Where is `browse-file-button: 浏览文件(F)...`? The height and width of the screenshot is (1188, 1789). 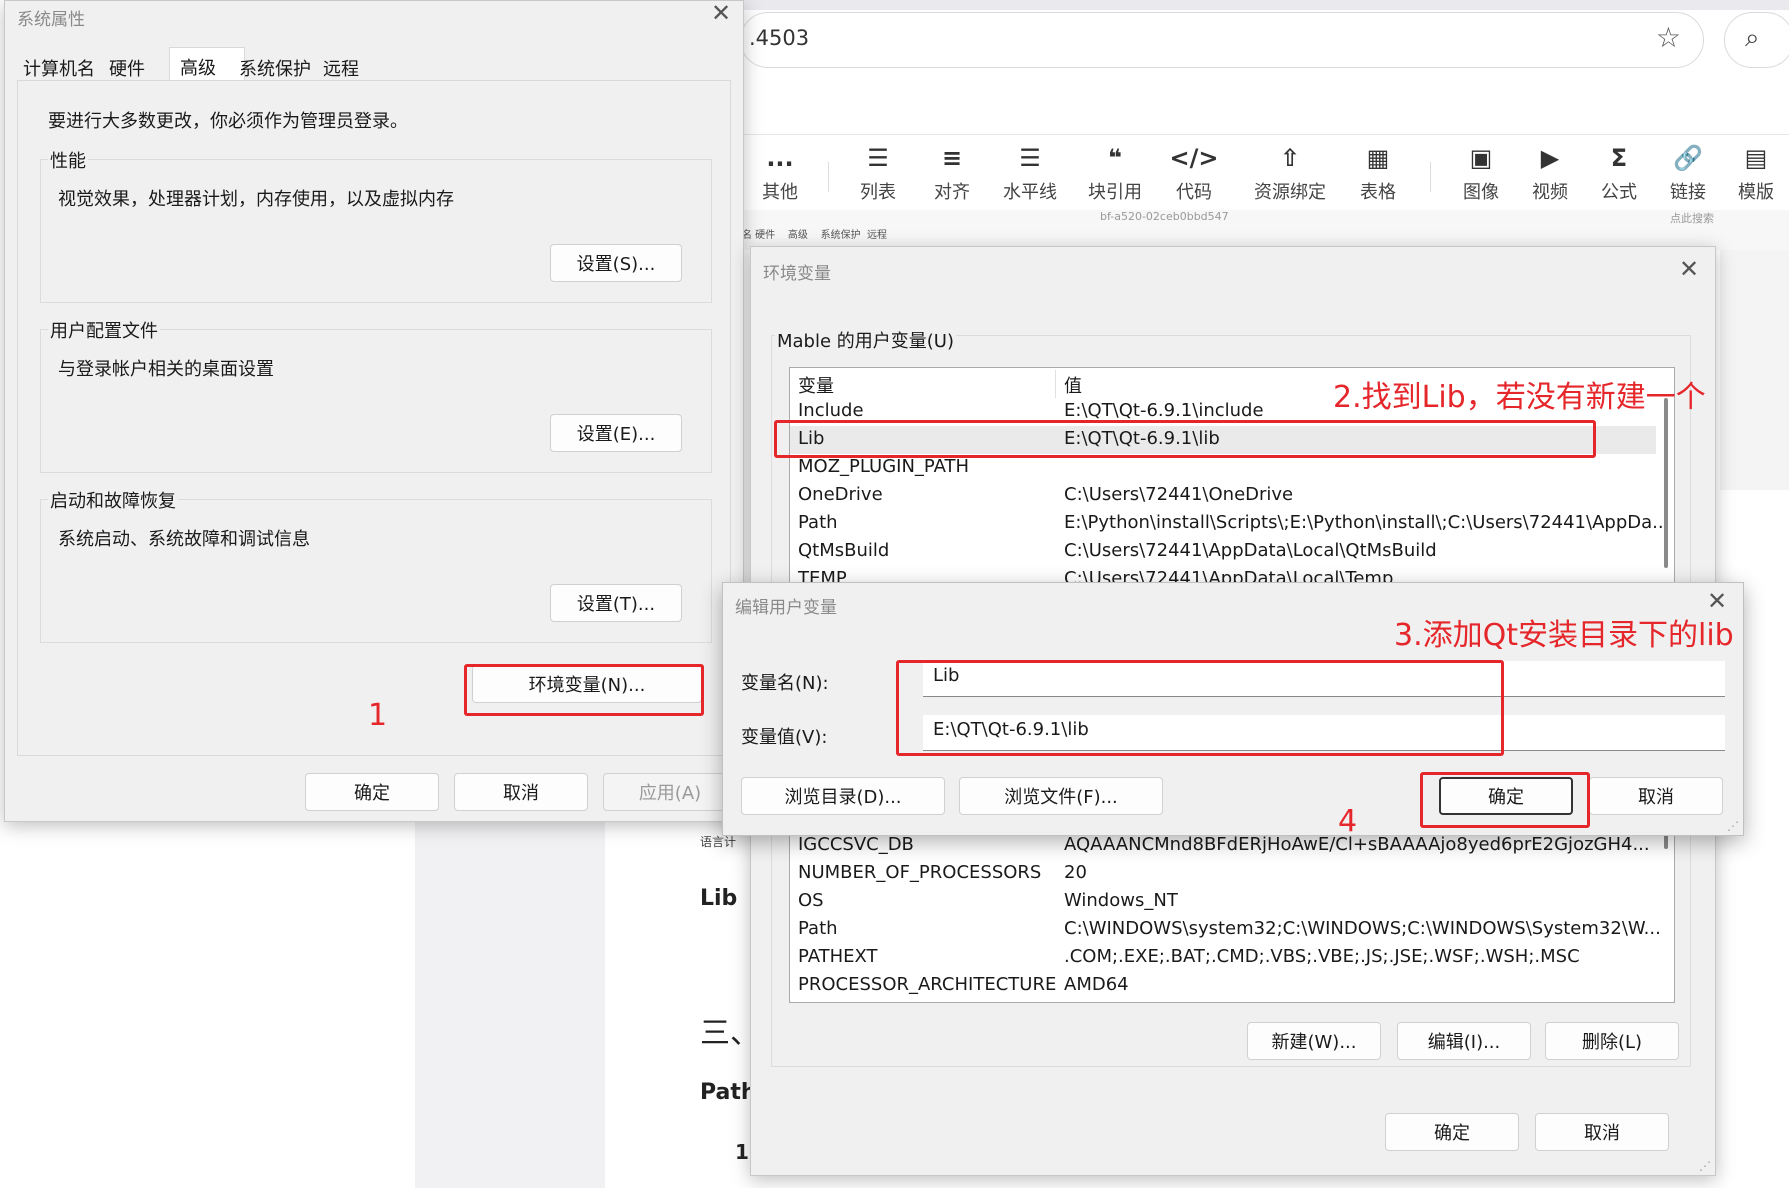 browse-file-button: 浏览文件(F)... is located at coordinates (1061, 796).